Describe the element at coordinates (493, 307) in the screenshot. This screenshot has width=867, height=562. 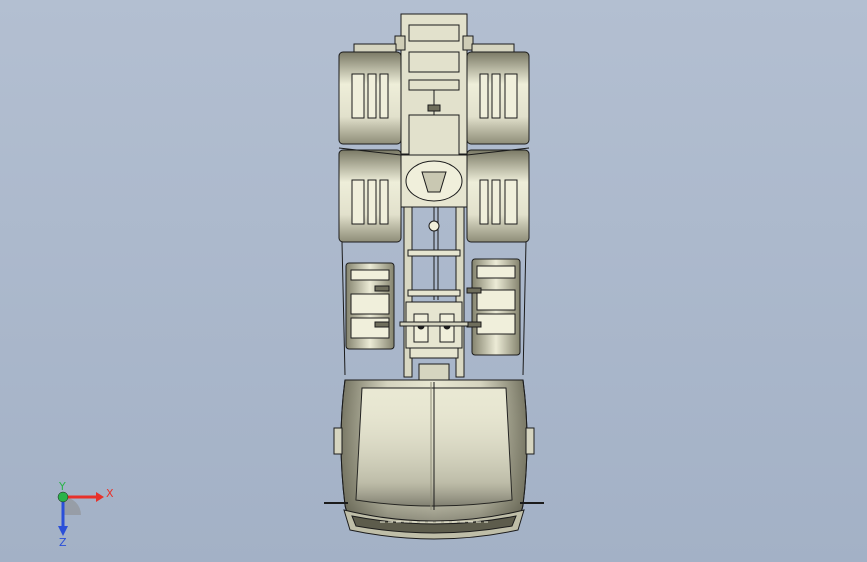
I see `side-tank-right` at that location.